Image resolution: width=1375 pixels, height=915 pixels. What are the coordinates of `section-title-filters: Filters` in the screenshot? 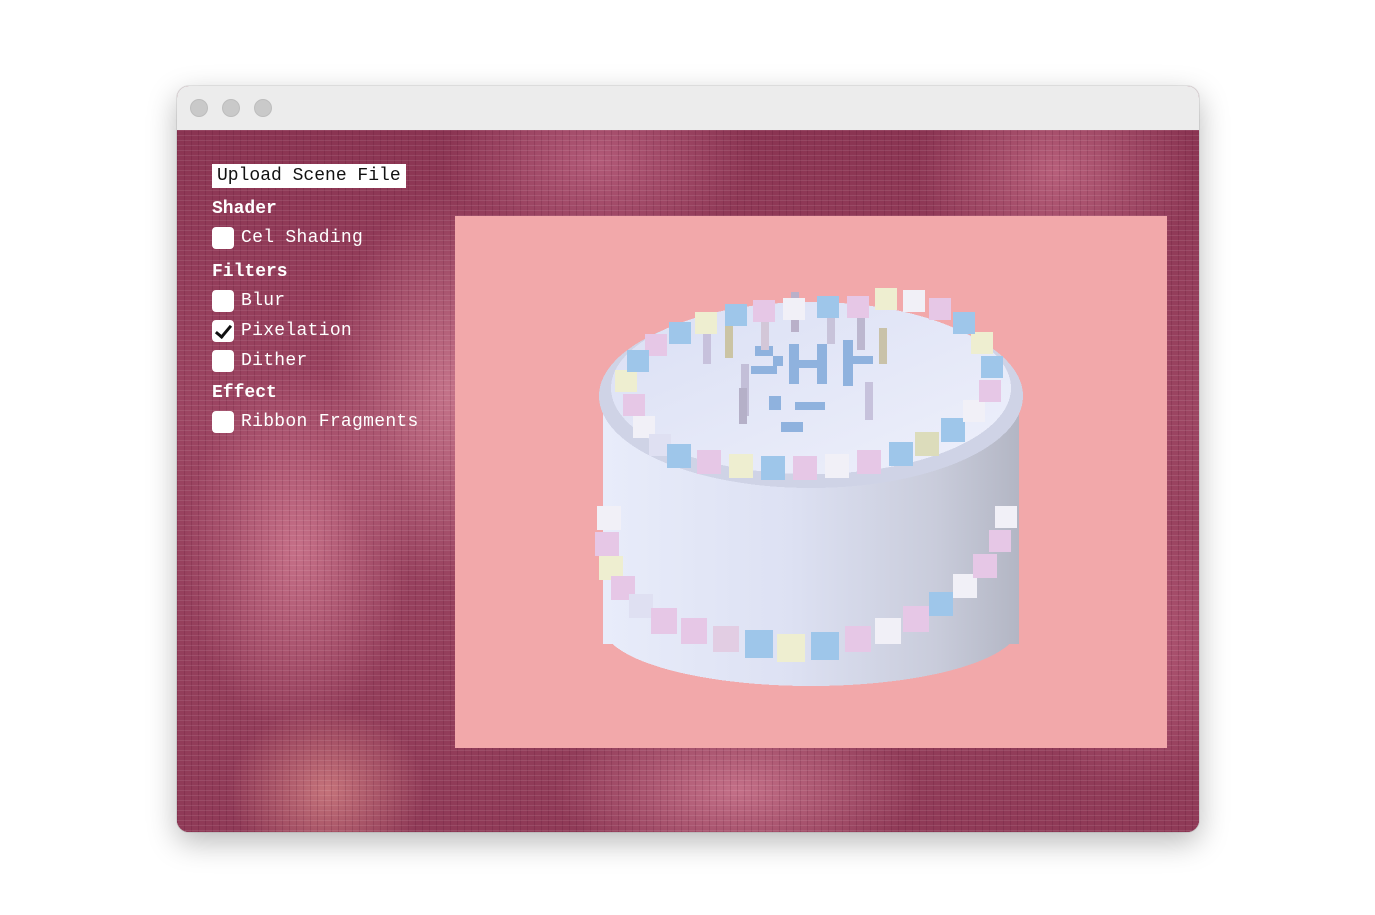 It's located at (250, 272).